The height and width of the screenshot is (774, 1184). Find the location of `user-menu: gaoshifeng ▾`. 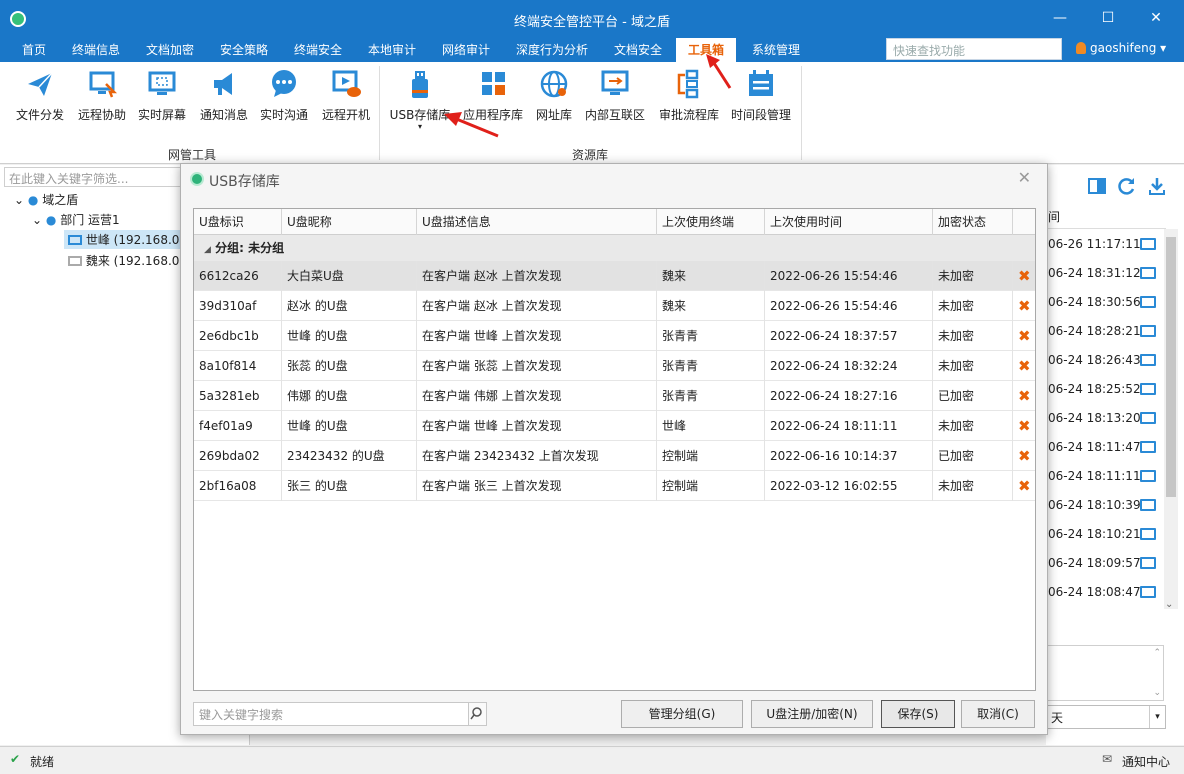

user-menu: gaoshifeng ▾ is located at coordinates (1121, 48).